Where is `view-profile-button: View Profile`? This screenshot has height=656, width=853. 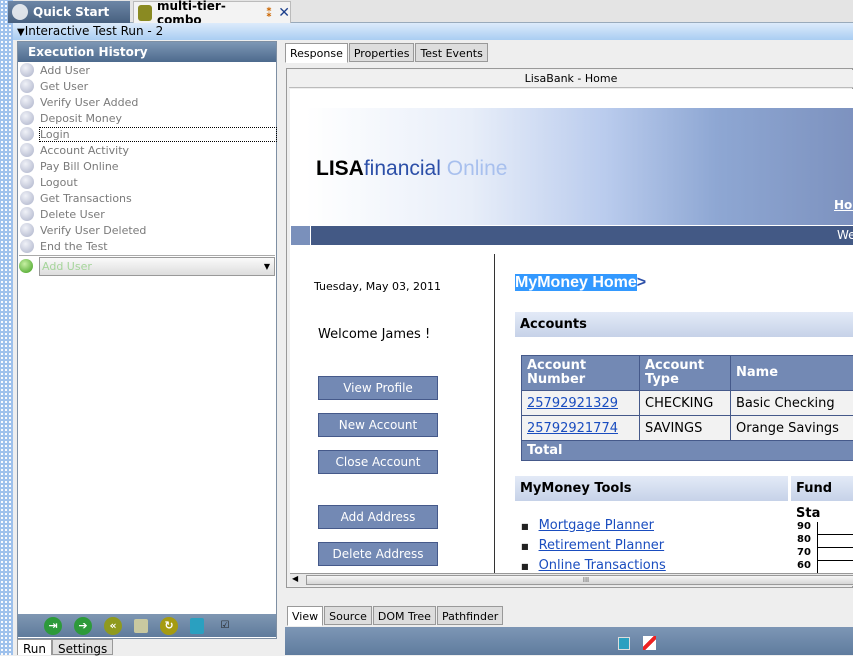 view-profile-button: View Profile is located at coordinates (378, 388).